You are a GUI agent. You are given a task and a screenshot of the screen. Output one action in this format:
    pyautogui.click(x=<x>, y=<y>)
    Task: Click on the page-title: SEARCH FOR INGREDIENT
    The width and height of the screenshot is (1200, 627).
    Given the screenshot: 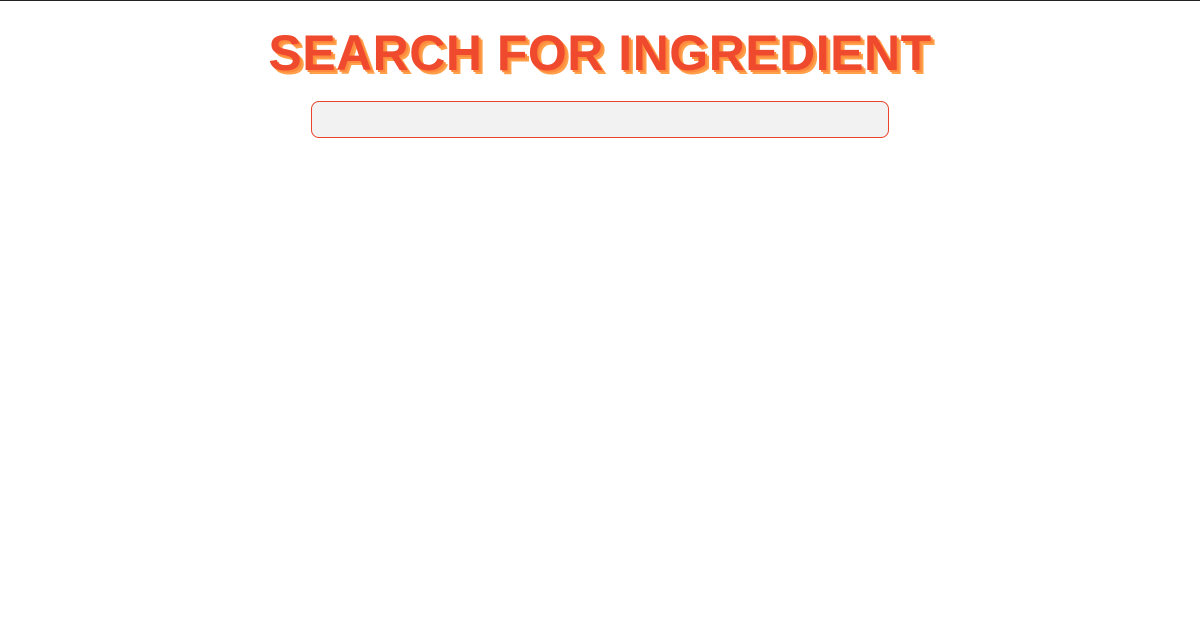 What is the action you would take?
    pyautogui.click(x=600, y=53)
    